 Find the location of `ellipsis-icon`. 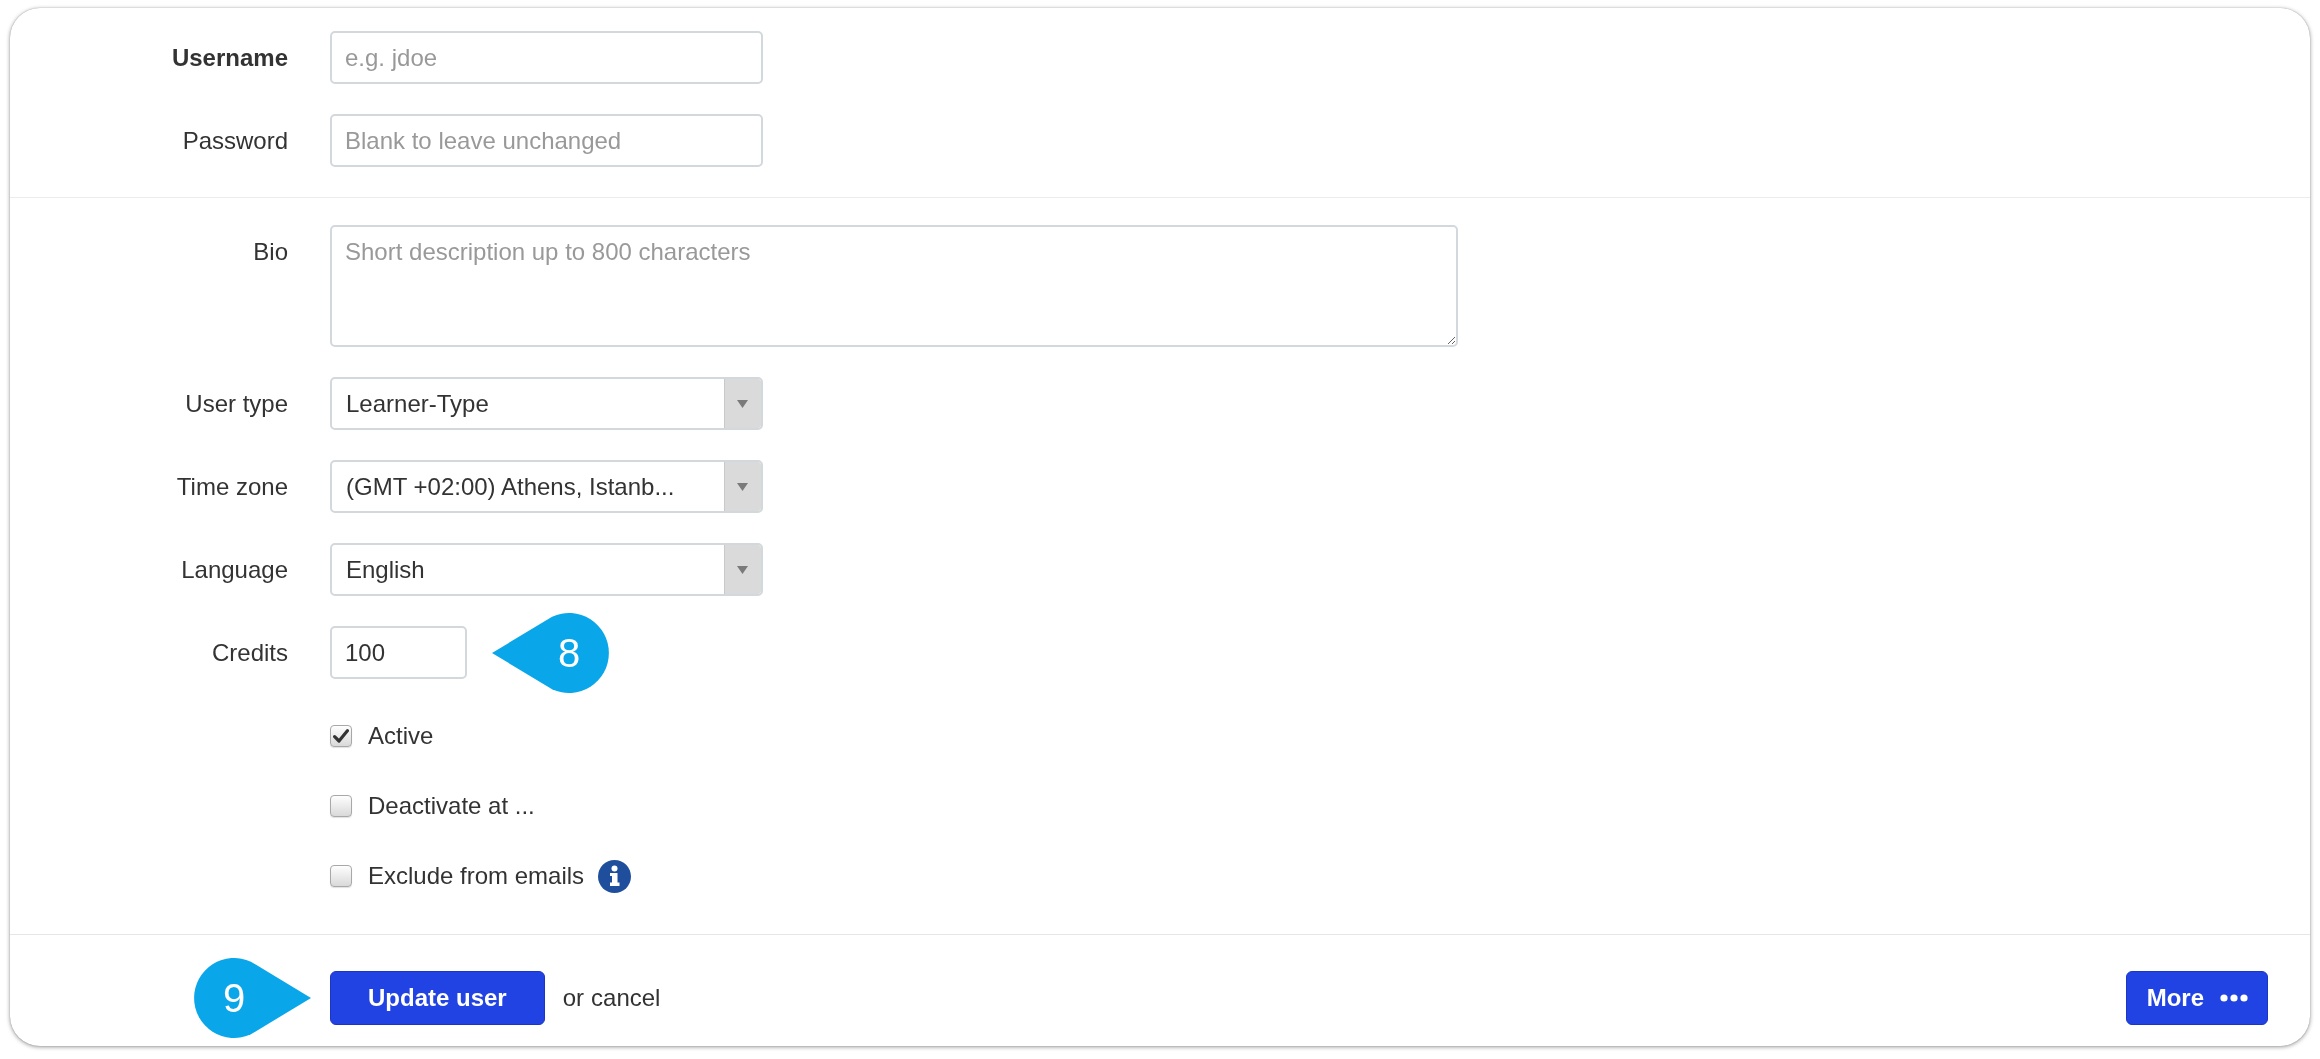

ellipsis-icon is located at coordinates (2234, 998).